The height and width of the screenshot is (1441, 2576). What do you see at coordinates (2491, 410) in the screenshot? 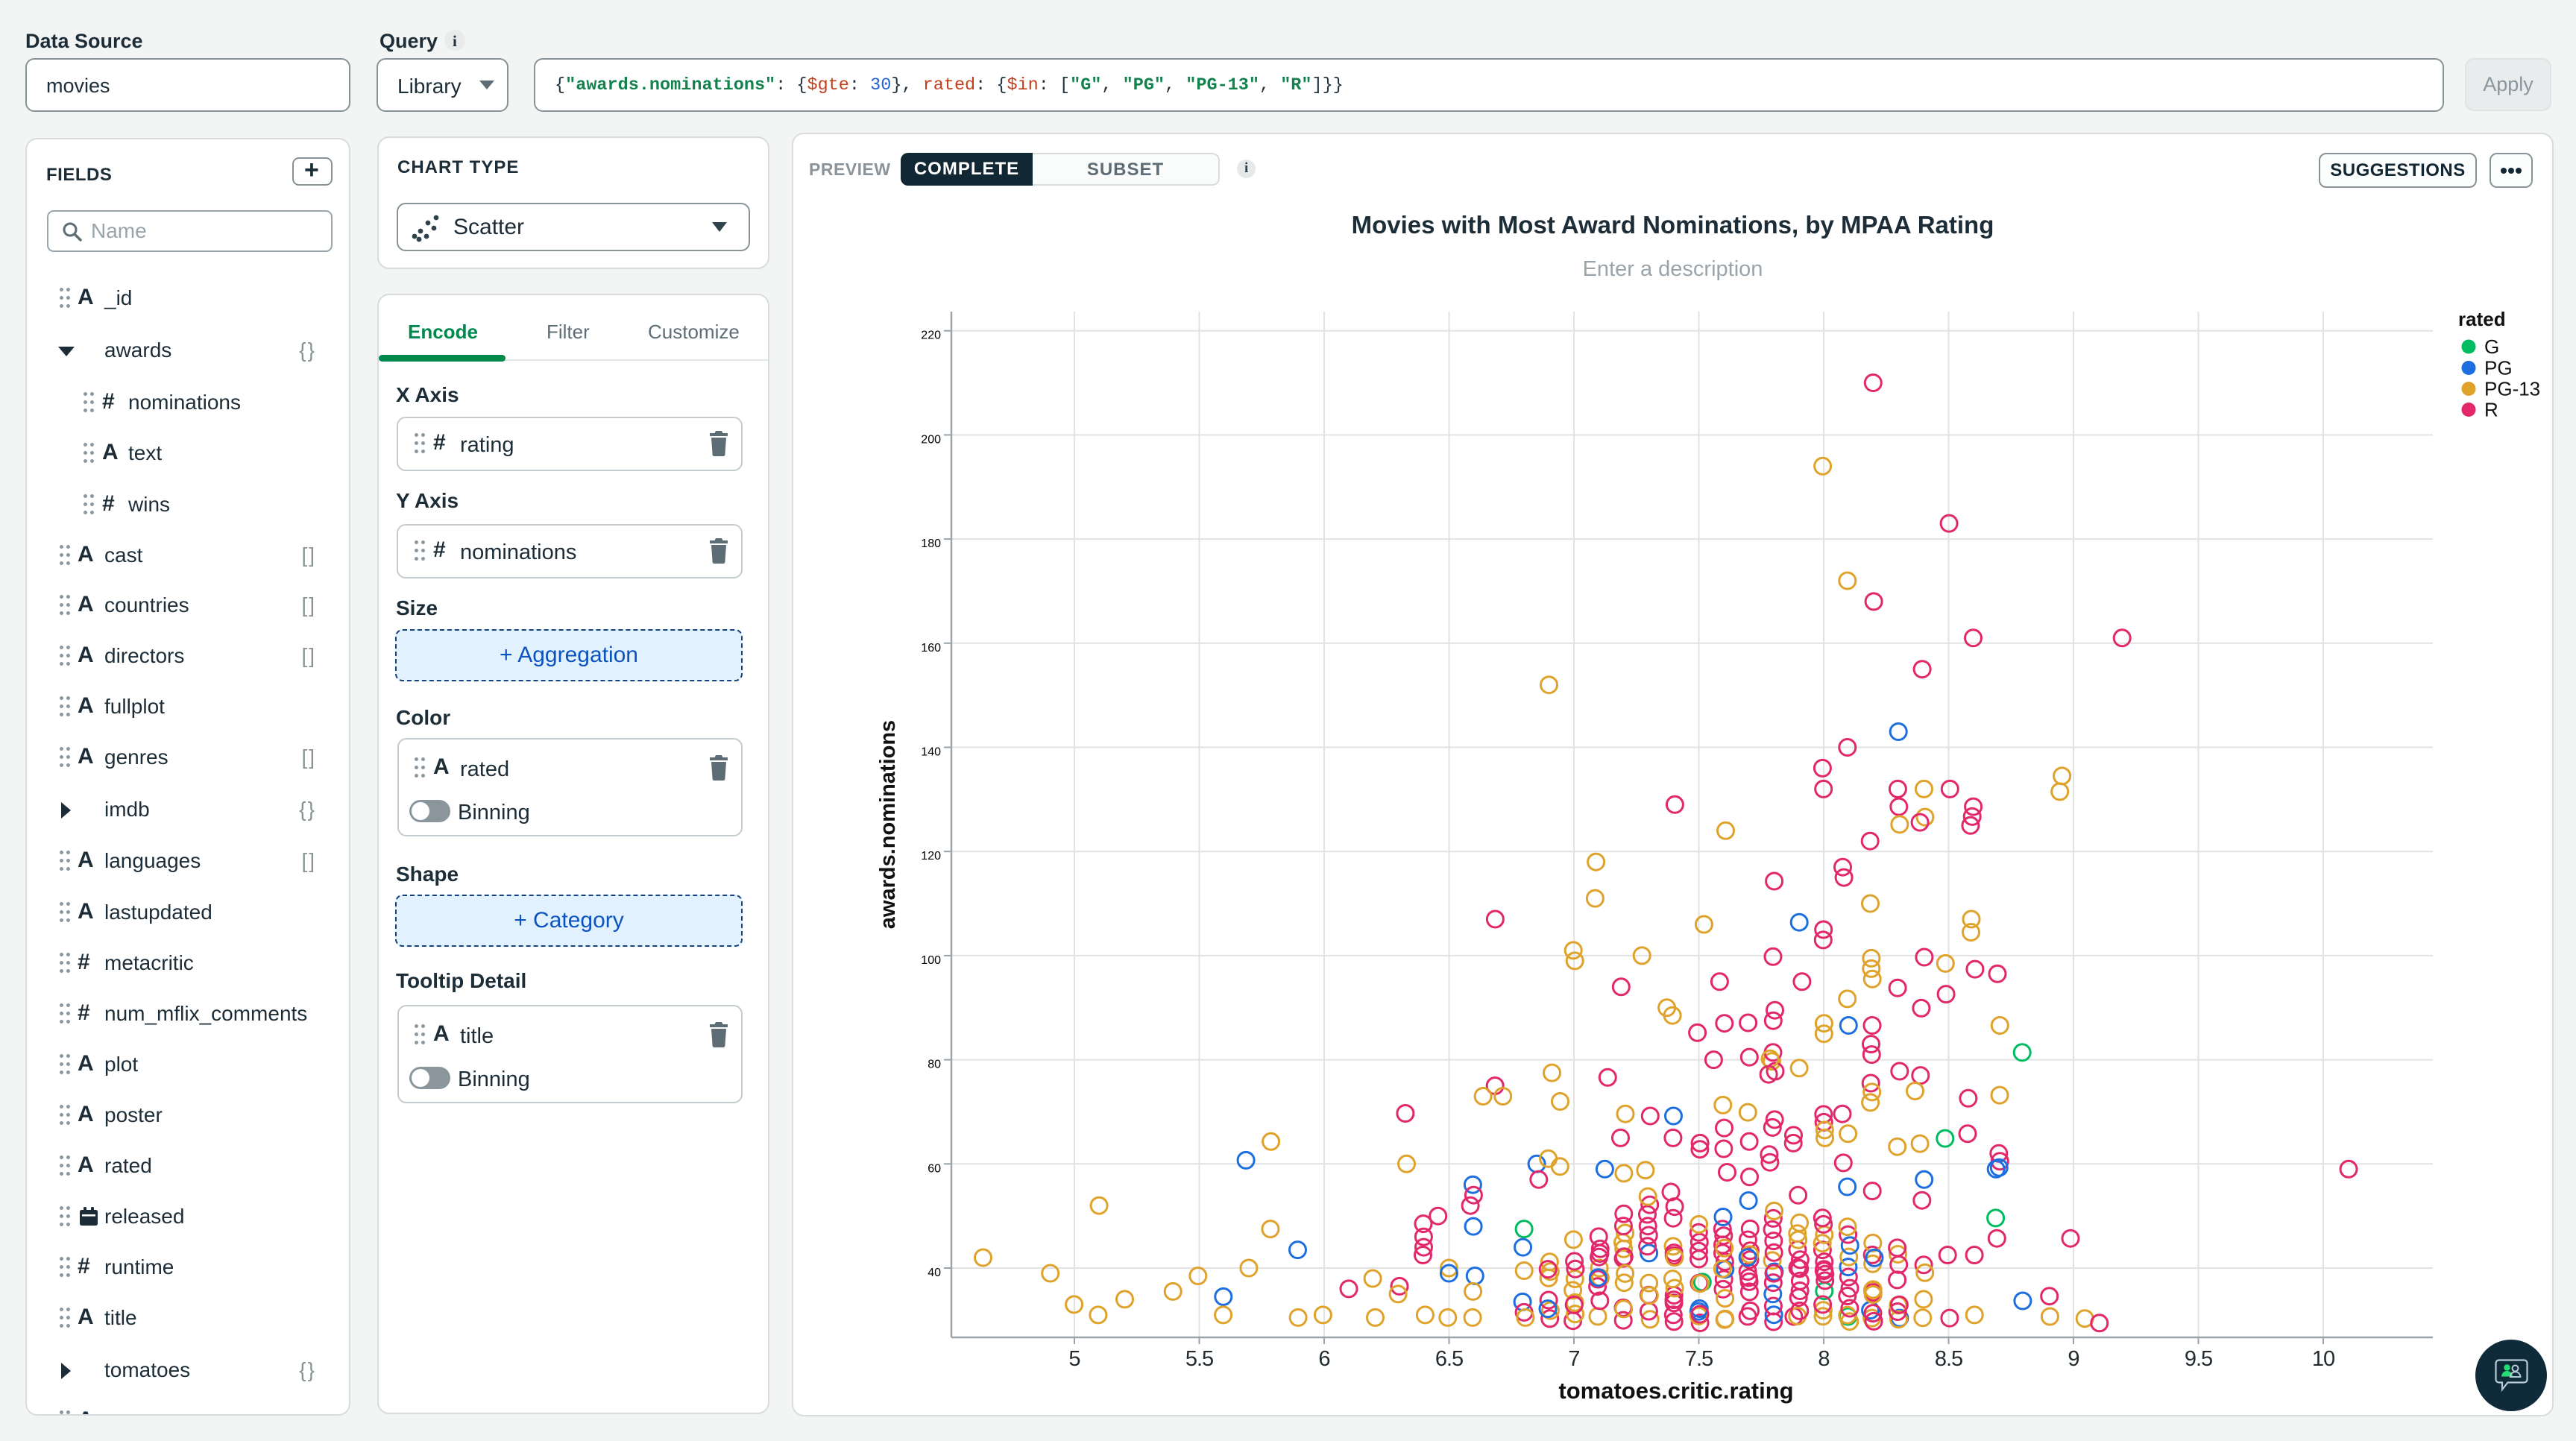
I see `svg-text: R` at bounding box center [2491, 410].